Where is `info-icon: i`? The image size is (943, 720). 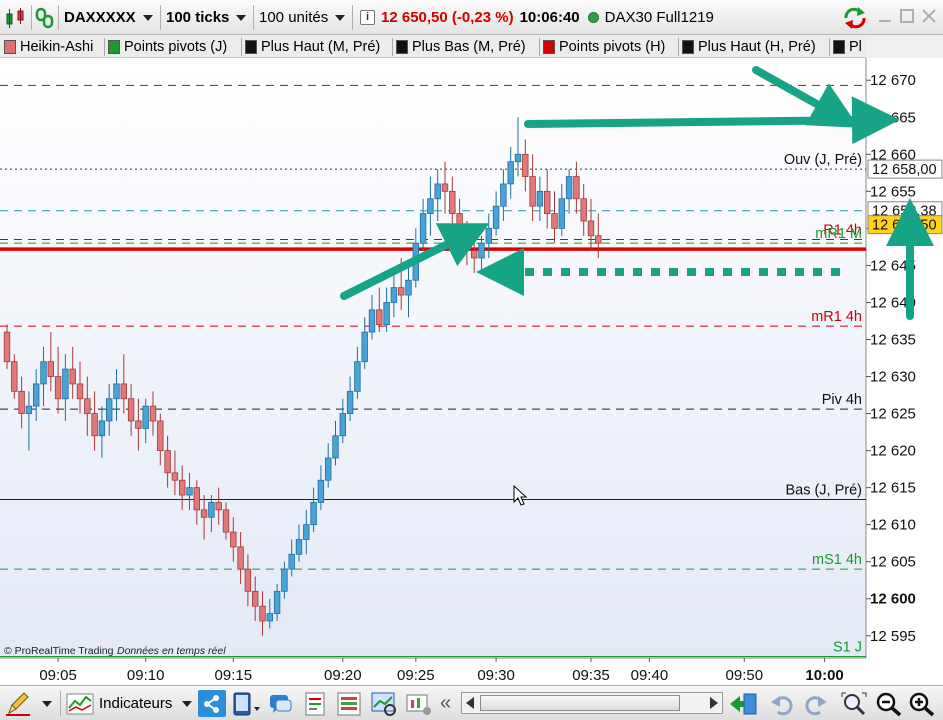
info-icon: i is located at coordinates (367, 17).